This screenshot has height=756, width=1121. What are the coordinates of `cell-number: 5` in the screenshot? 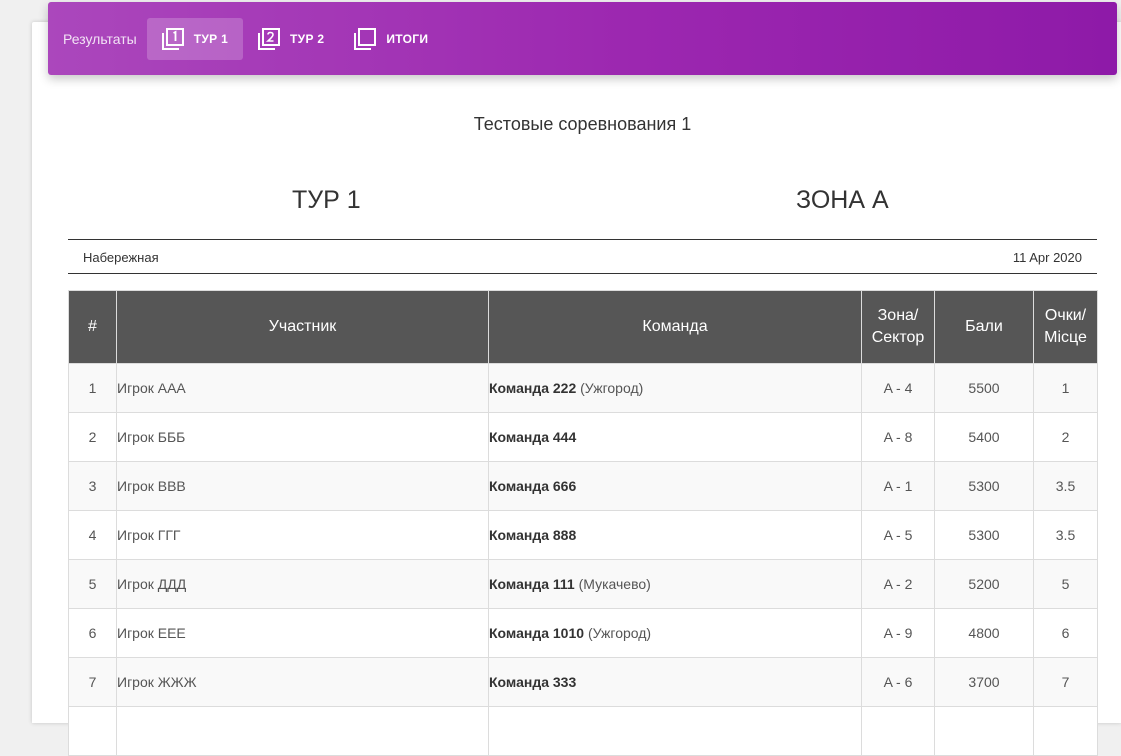 It's located at (92, 584).